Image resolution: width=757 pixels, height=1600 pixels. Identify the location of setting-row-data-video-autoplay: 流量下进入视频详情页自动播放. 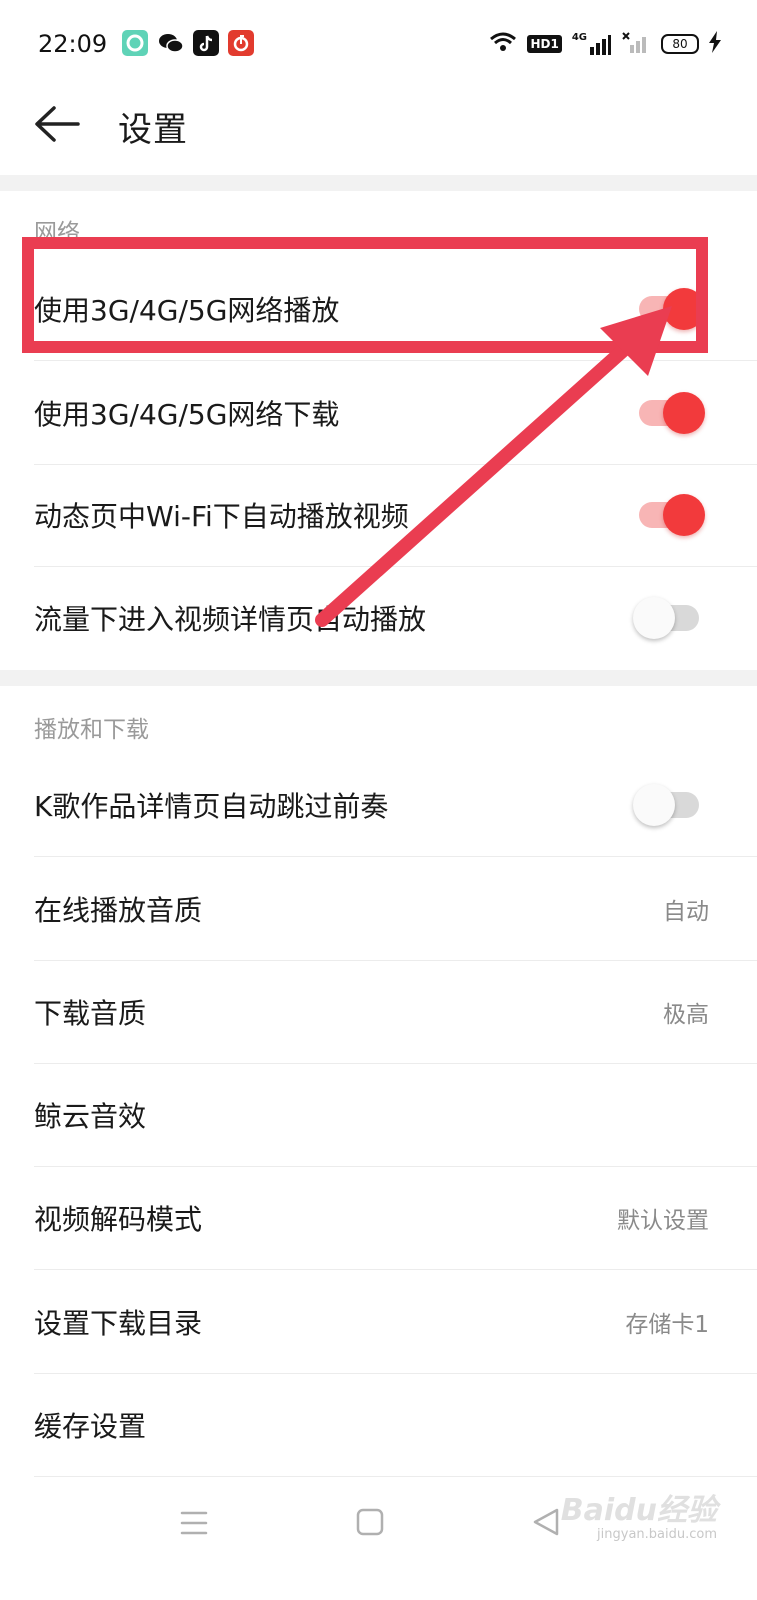
(378, 618).